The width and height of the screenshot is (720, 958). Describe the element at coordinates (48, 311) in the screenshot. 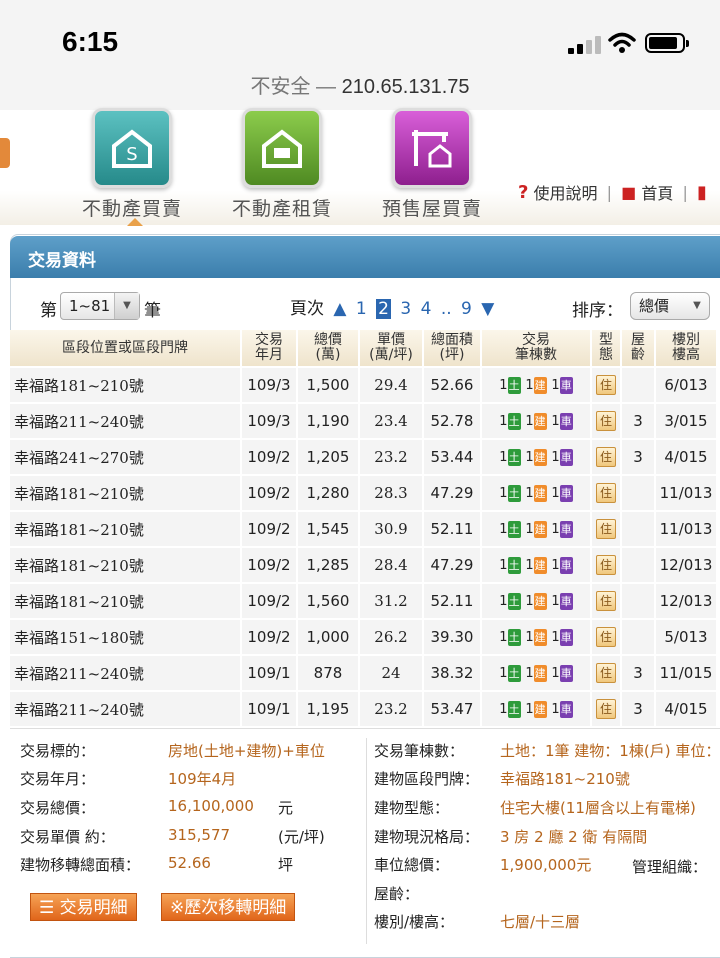

I see `range-prefix: 第` at that location.